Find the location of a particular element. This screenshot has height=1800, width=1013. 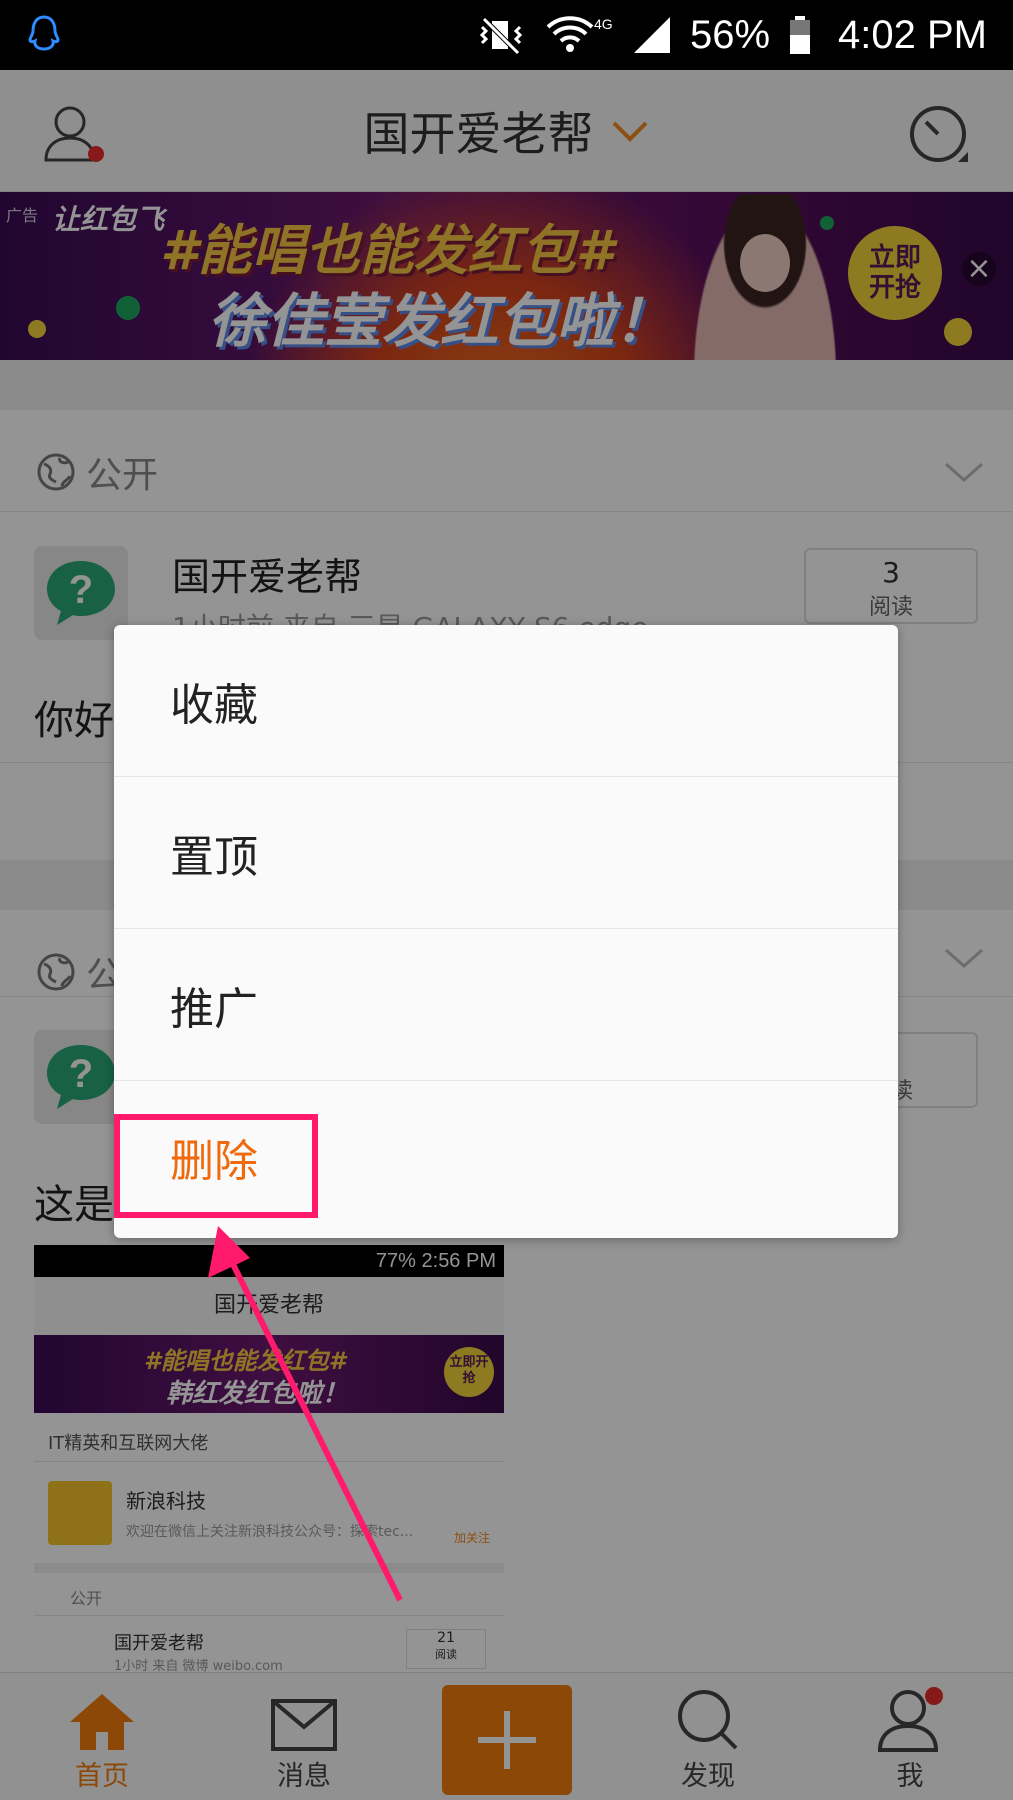

highlight-box is located at coordinates (216, 1166).